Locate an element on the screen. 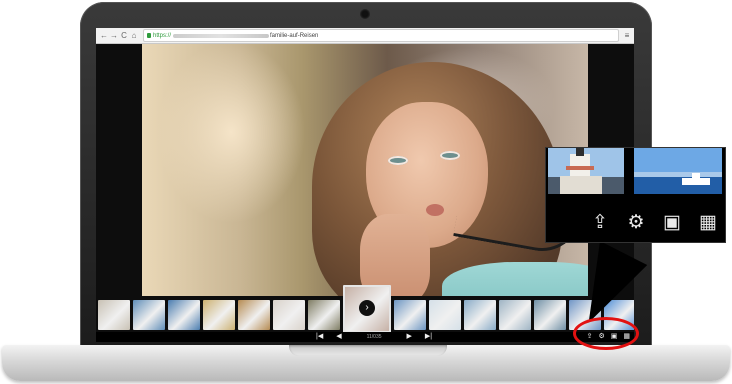  back-icon: ← is located at coordinates (104, 36).